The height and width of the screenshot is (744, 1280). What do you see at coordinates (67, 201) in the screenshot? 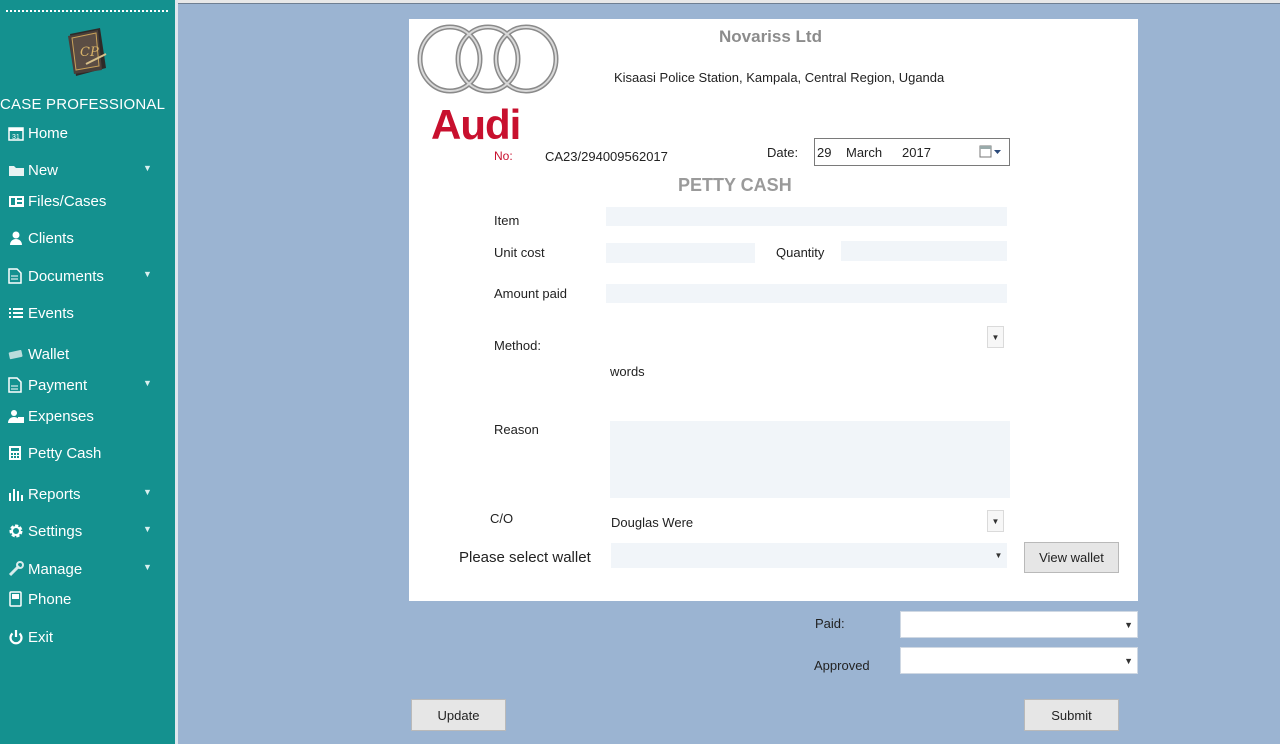
I see `sidebar-item-label: Files/Cases` at bounding box center [67, 201].